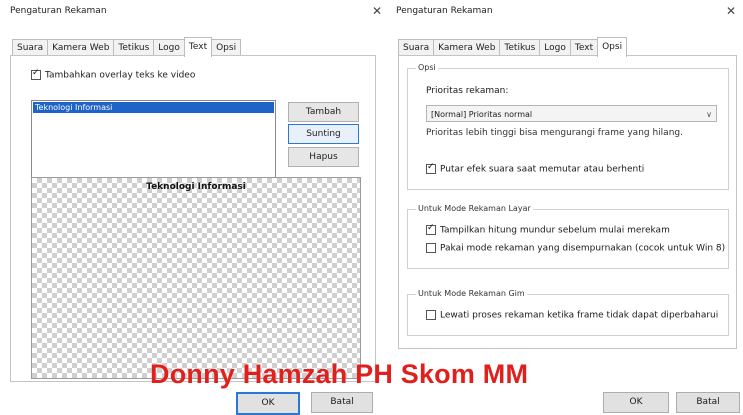  I want to click on priority-label: Prioritas rekaman:, so click(467, 91).